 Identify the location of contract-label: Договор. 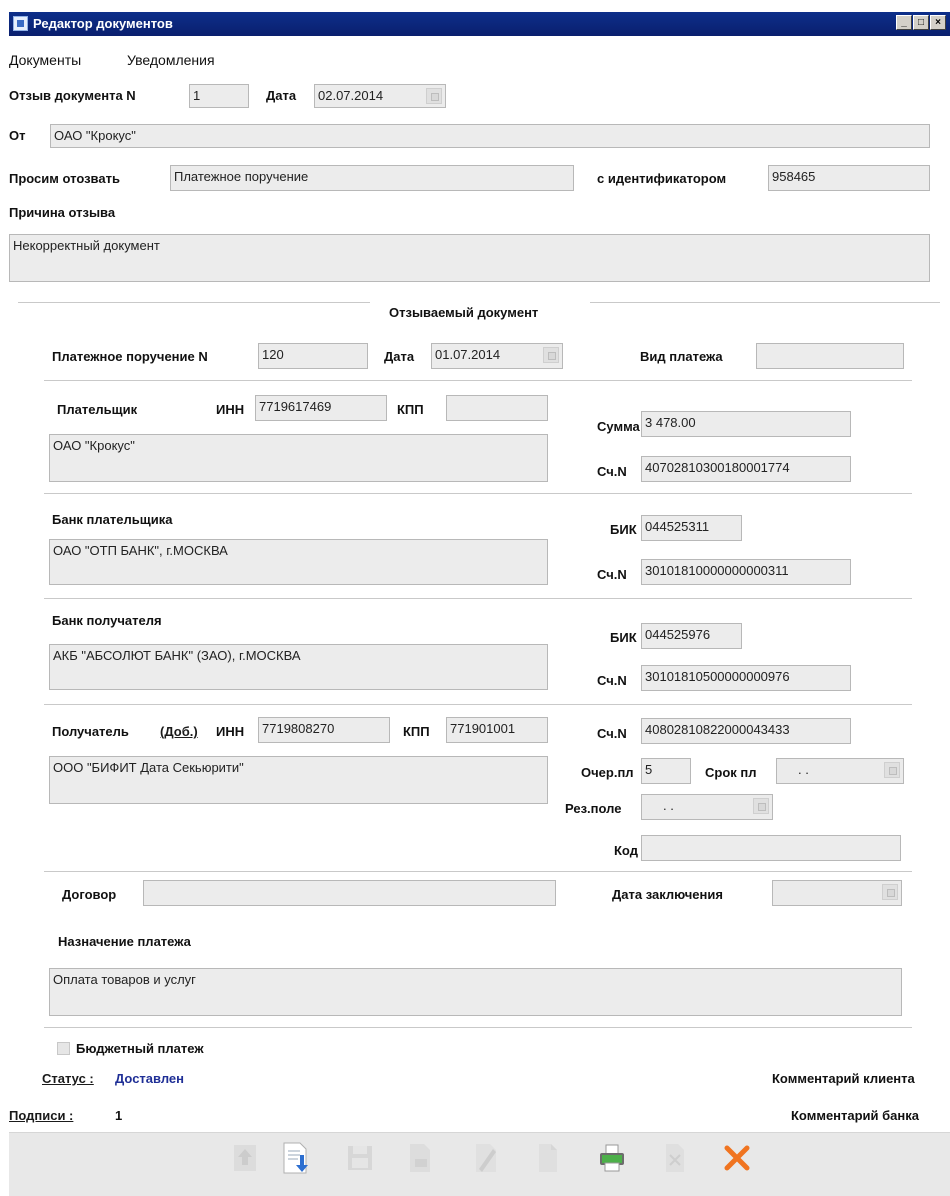
(89, 894).